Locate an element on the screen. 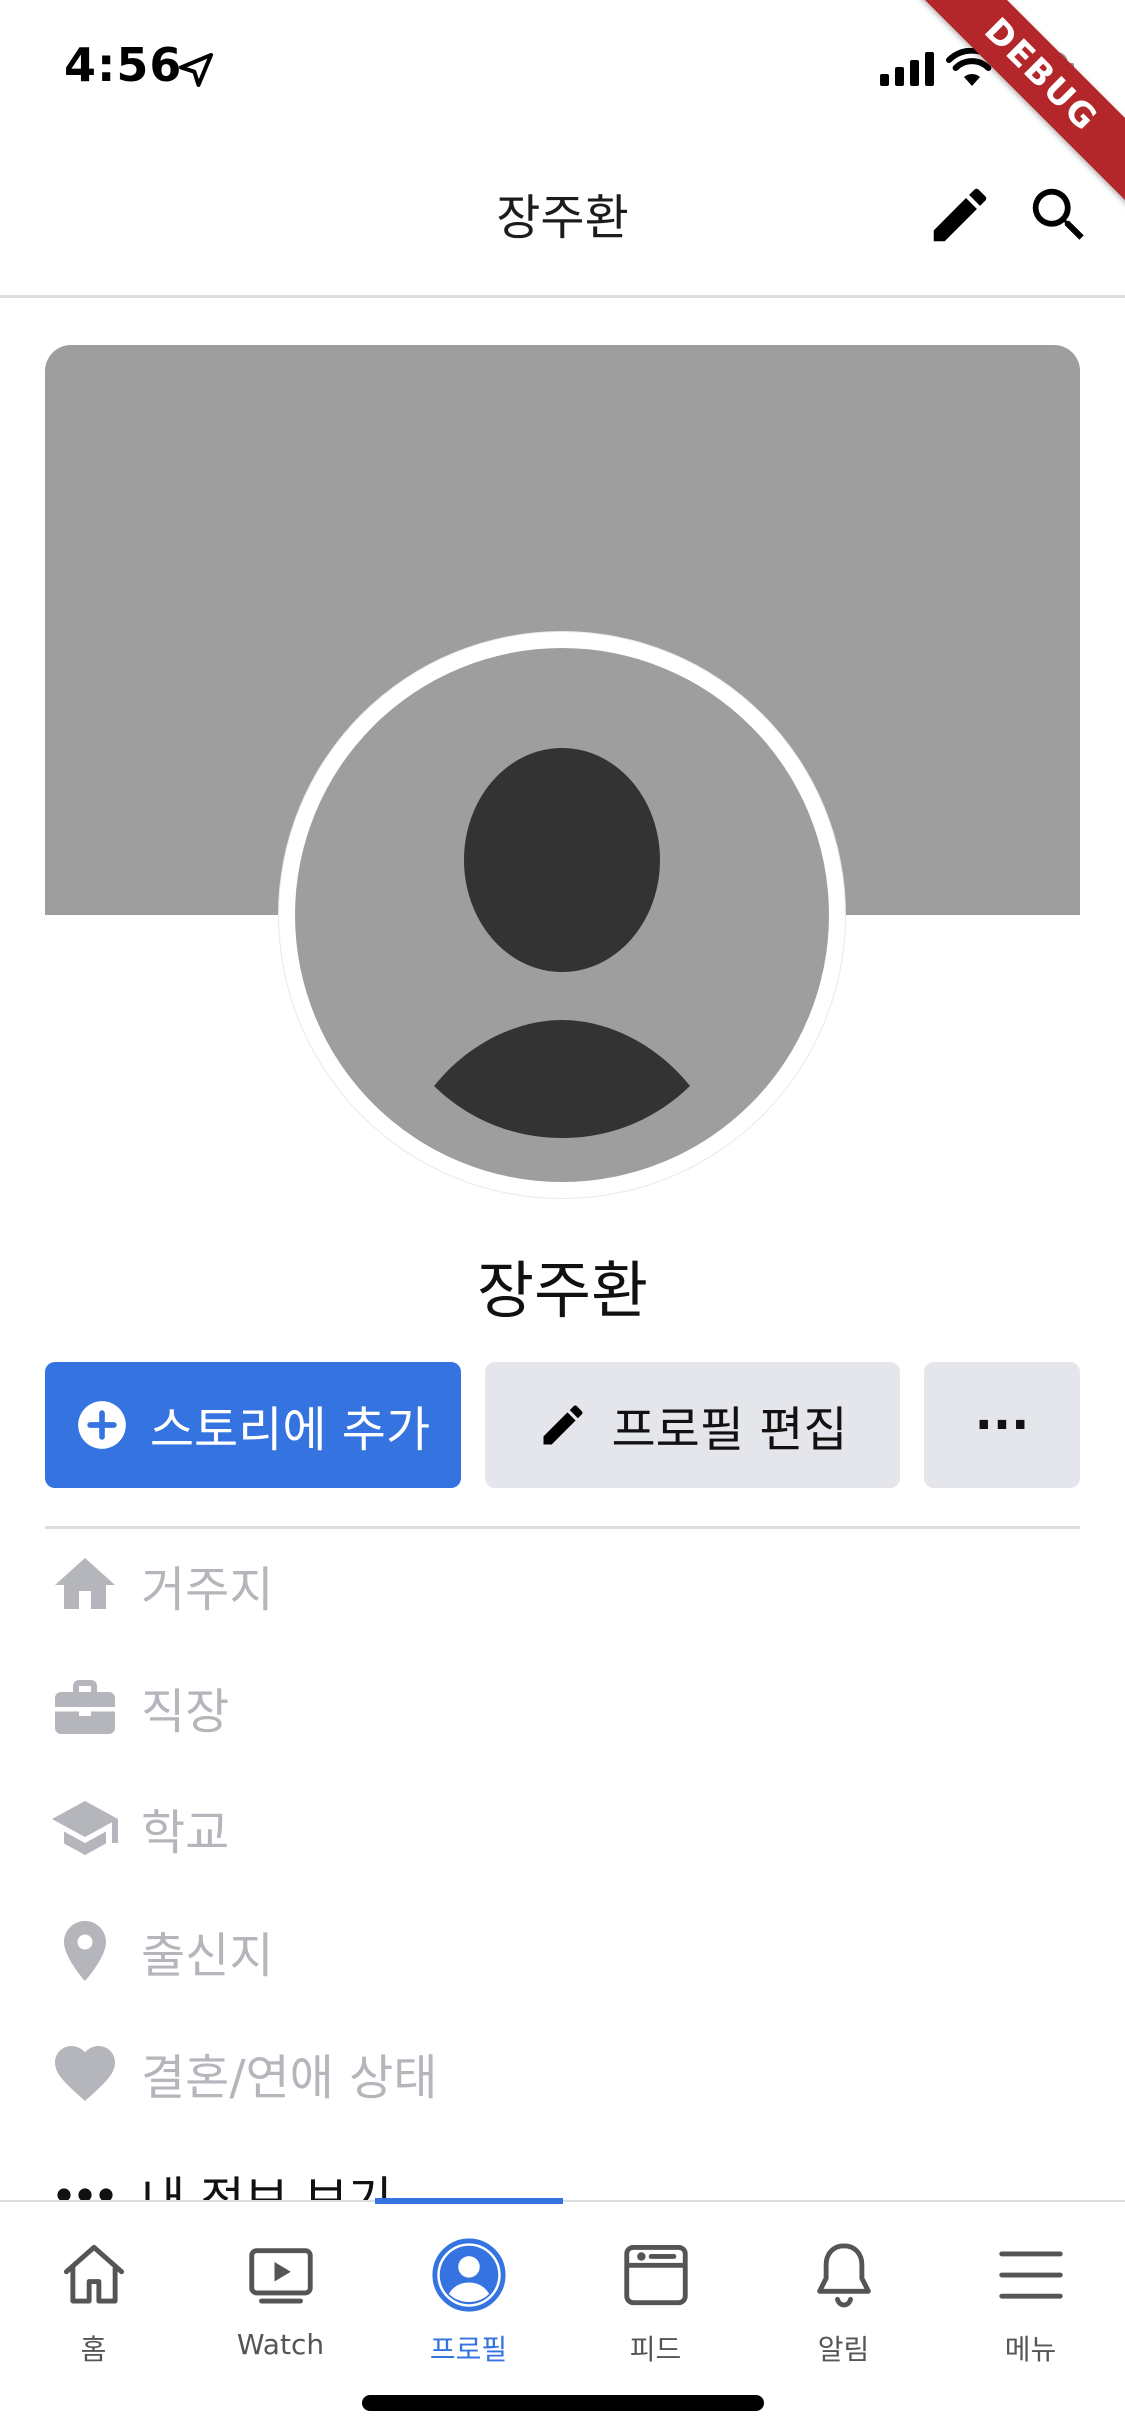 This screenshot has width=1125, height=2436. signal-icon is located at coordinates (907, 69).